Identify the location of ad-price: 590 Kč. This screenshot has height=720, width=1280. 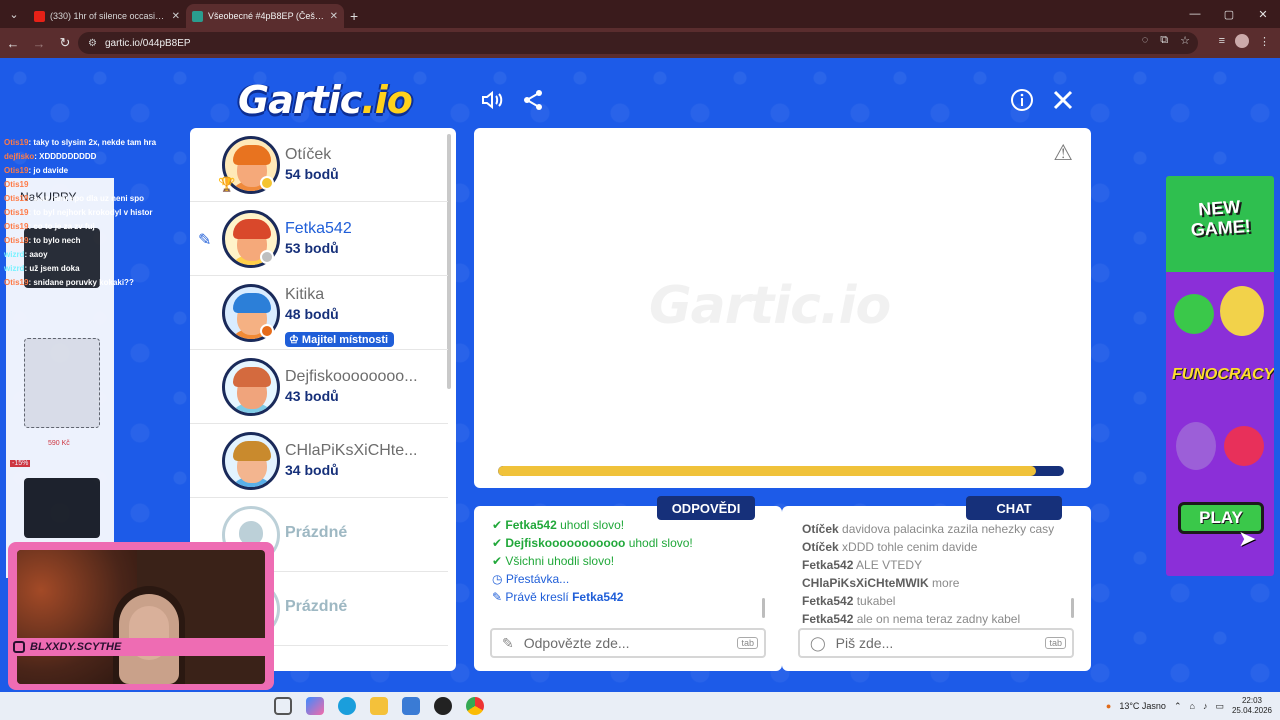
(59, 443).